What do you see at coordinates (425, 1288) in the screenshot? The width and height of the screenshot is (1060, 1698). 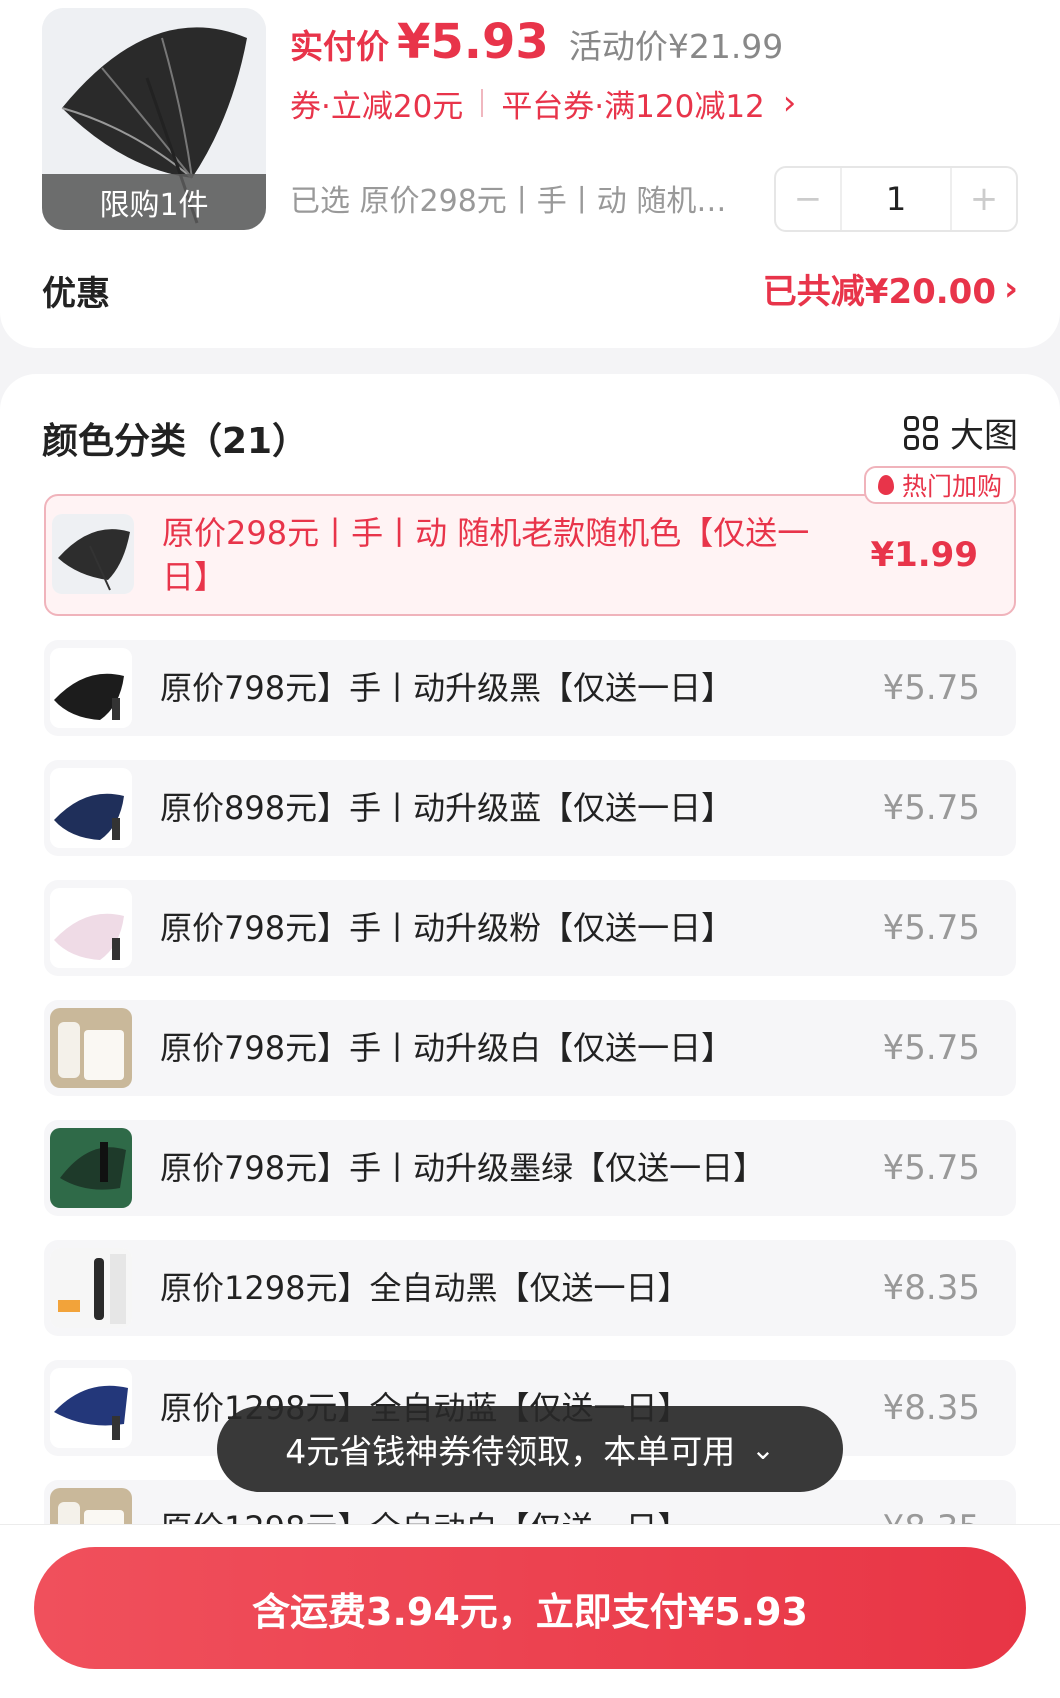 I see `variant-name: 原价1298元】全自动黑【仅送一日】` at bounding box center [425, 1288].